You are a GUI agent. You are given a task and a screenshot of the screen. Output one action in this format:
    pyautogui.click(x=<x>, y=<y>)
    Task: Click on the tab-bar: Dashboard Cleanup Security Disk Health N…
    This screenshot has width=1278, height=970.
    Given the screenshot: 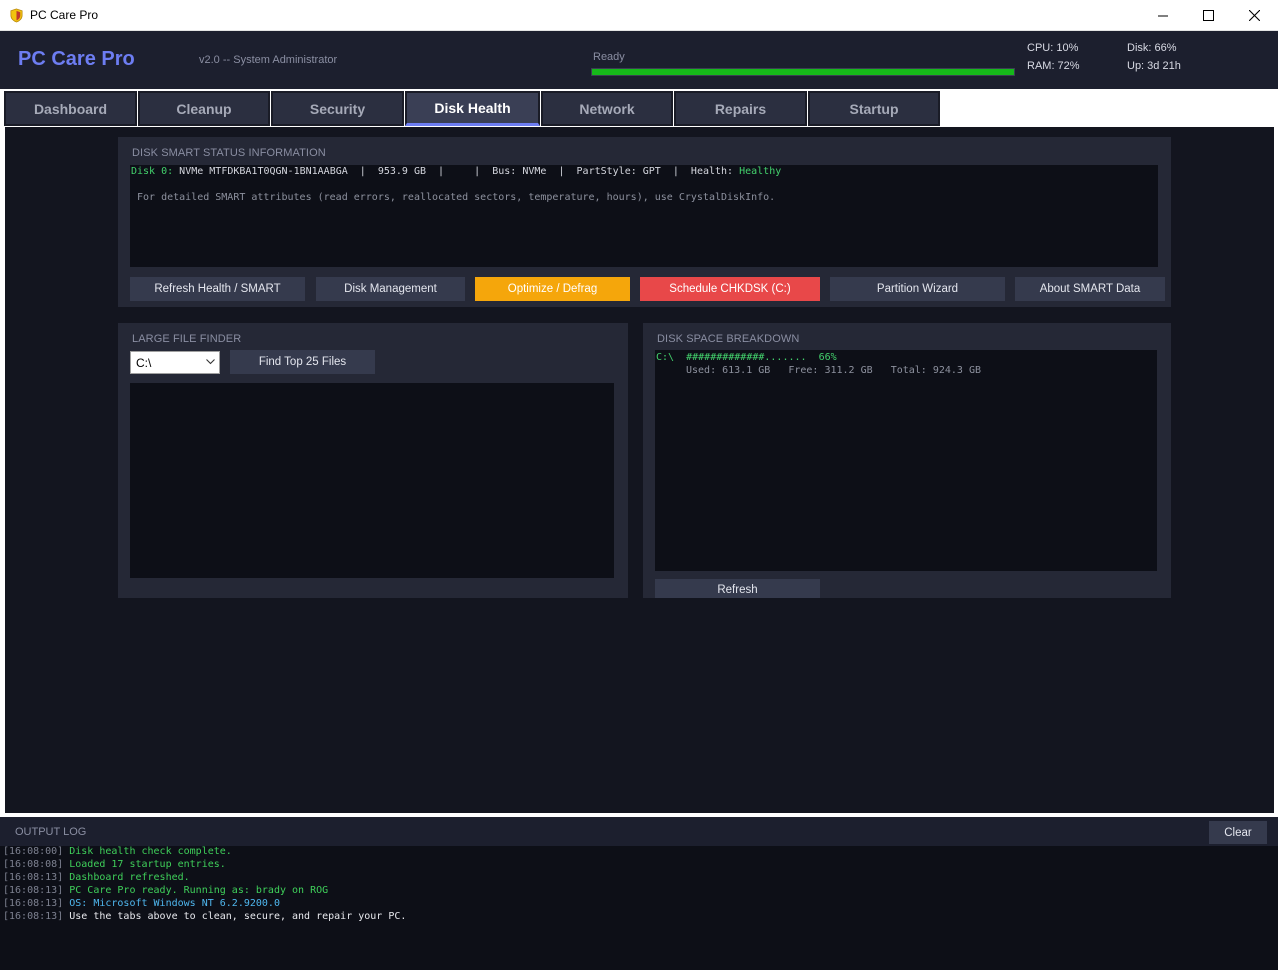 What is the action you would take?
    pyautogui.click(x=639, y=108)
    